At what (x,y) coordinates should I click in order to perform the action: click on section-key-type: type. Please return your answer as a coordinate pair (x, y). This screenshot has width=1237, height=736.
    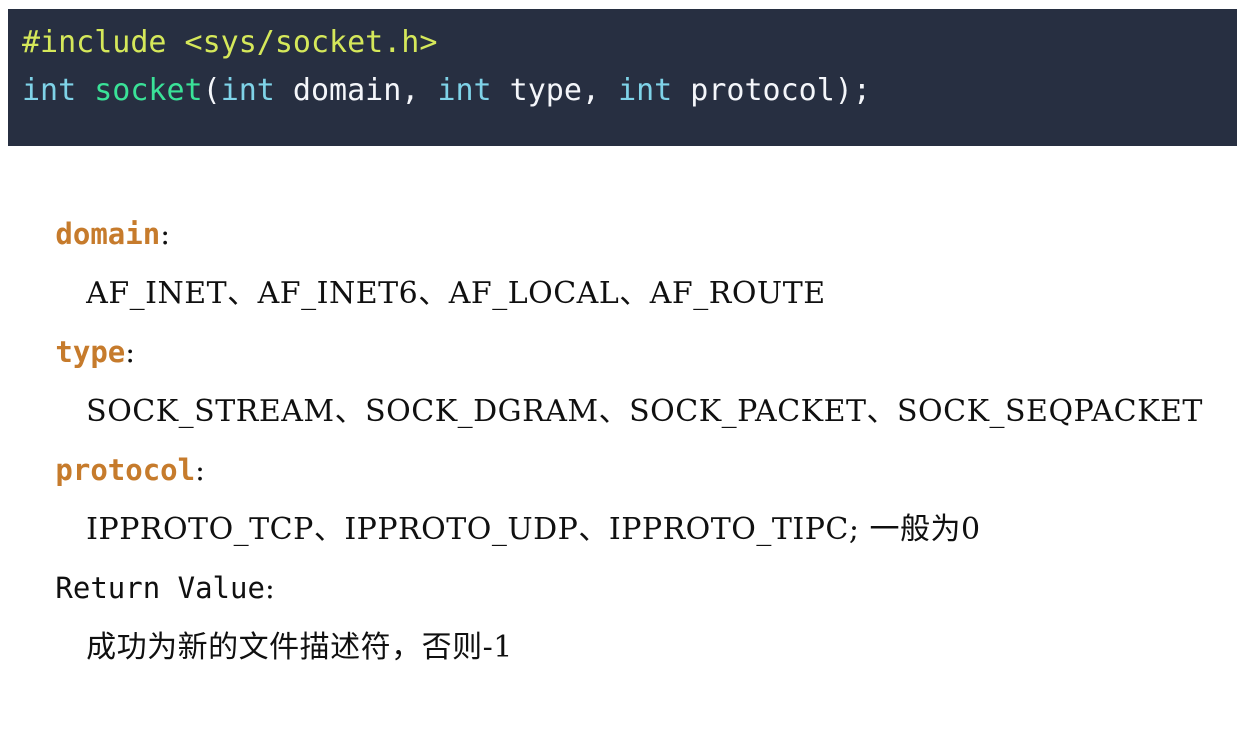
    Looking at the image, I should click on (90, 352).